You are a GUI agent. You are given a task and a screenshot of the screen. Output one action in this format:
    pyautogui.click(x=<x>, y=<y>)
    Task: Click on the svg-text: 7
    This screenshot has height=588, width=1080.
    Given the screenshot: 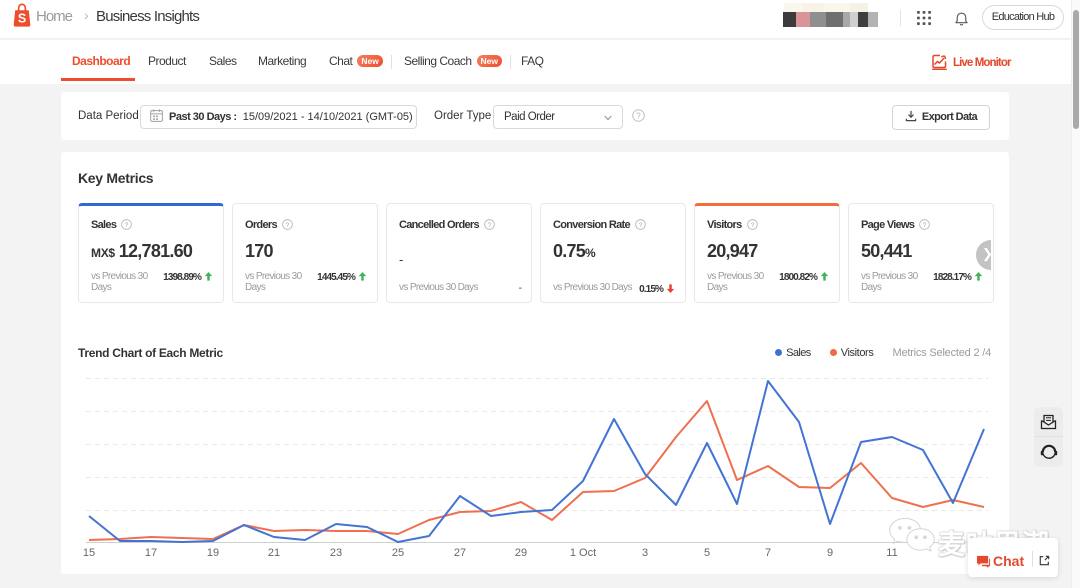 What is the action you would take?
    pyautogui.click(x=768, y=553)
    